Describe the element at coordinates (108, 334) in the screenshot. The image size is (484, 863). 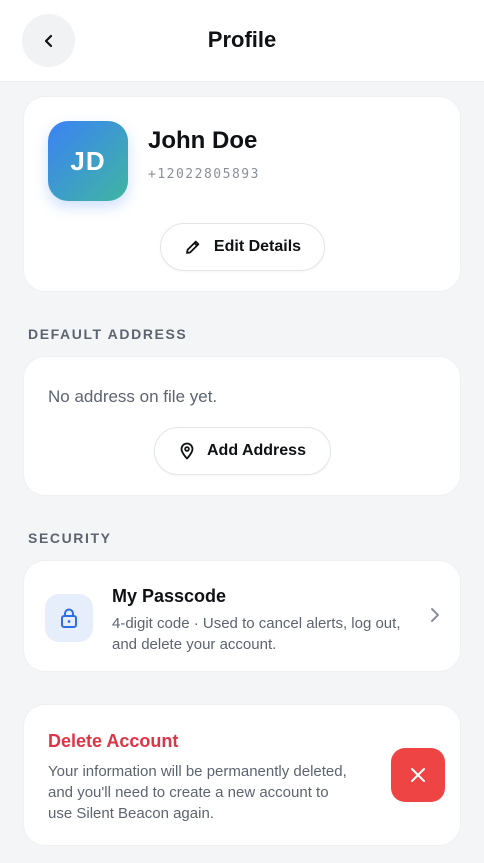
I see `default-address-heading: DEFAULT ADDRESS` at that location.